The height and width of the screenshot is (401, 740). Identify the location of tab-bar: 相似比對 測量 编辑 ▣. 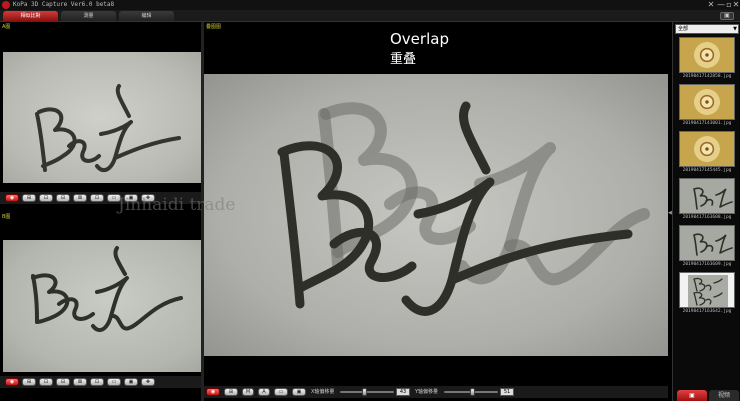
(370, 16).